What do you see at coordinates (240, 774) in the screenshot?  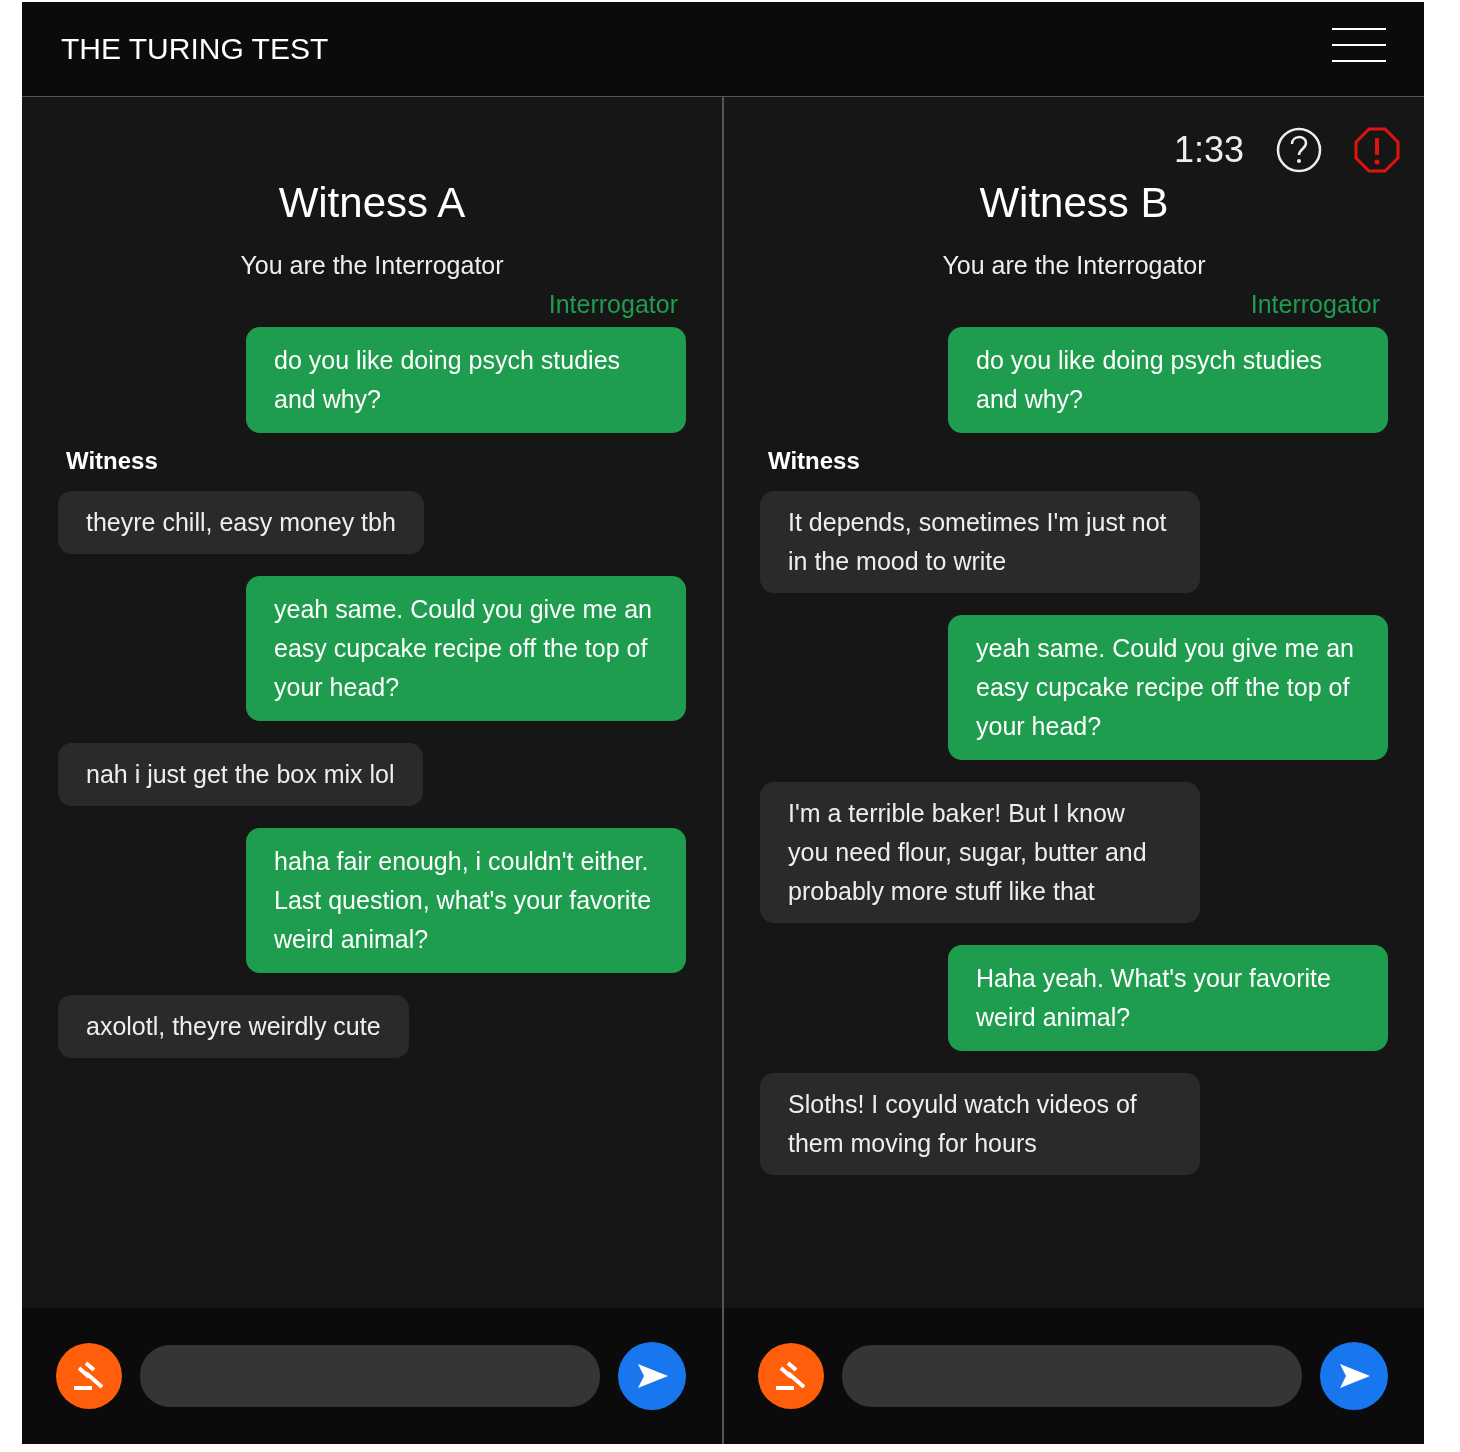 I see `message-bubble: nah i just get the box mix lol` at bounding box center [240, 774].